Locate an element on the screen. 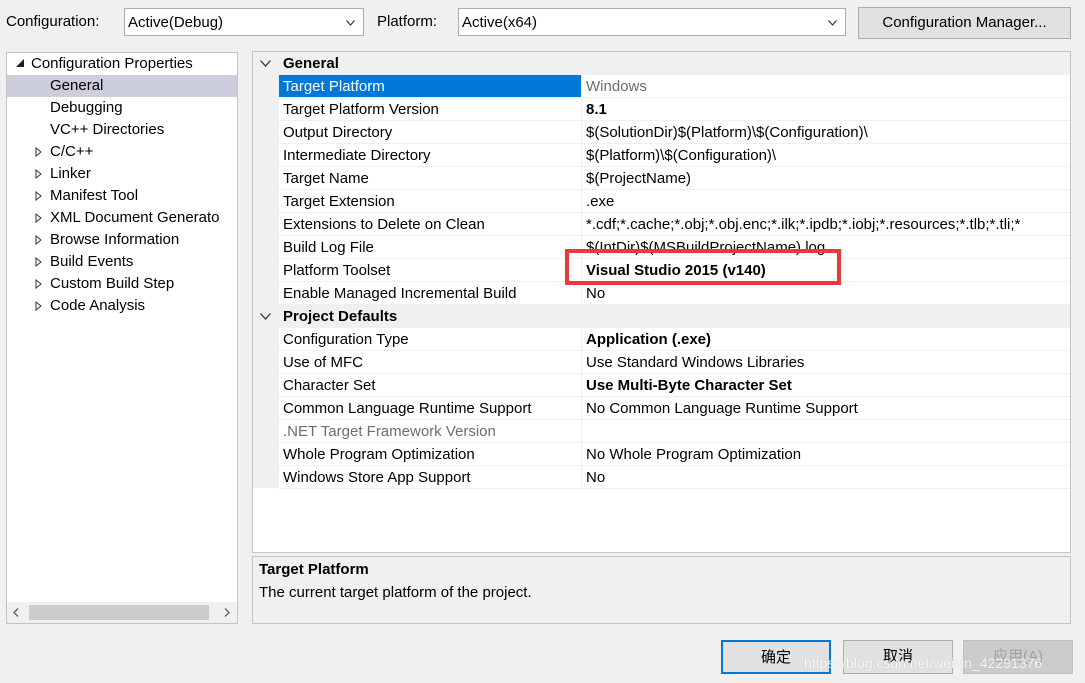 The width and height of the screenshot is (1085, 683). tree-item-c-c: C/C++ is located at coordinates (122, 152).